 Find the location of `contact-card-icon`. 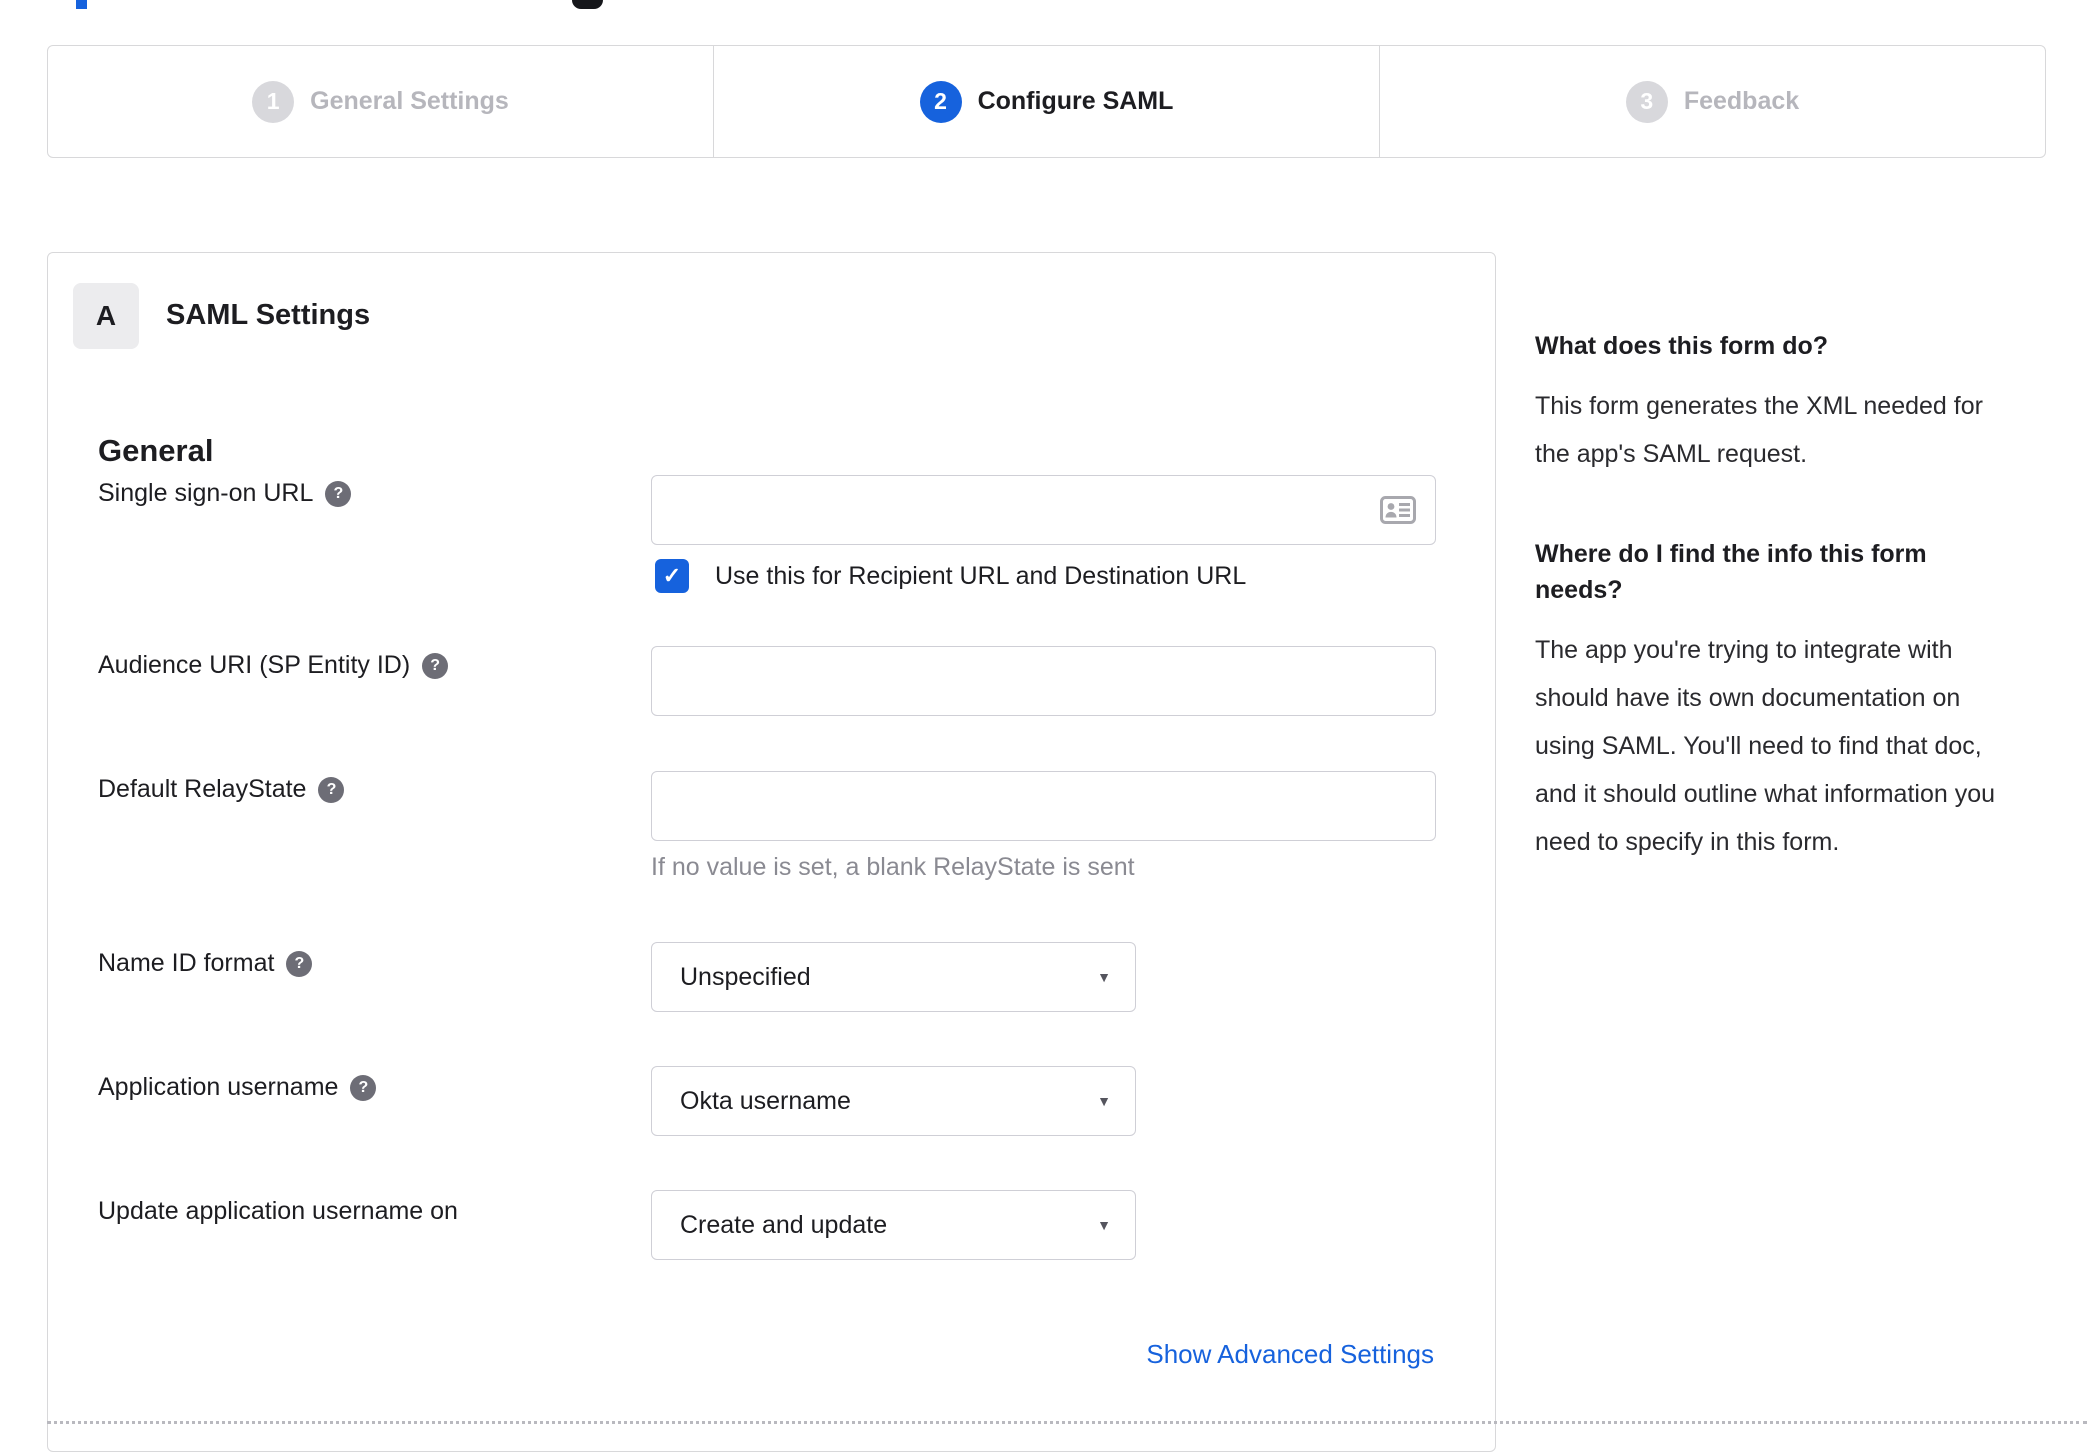

contact-card-icon is located at coordinates (1398, 510).